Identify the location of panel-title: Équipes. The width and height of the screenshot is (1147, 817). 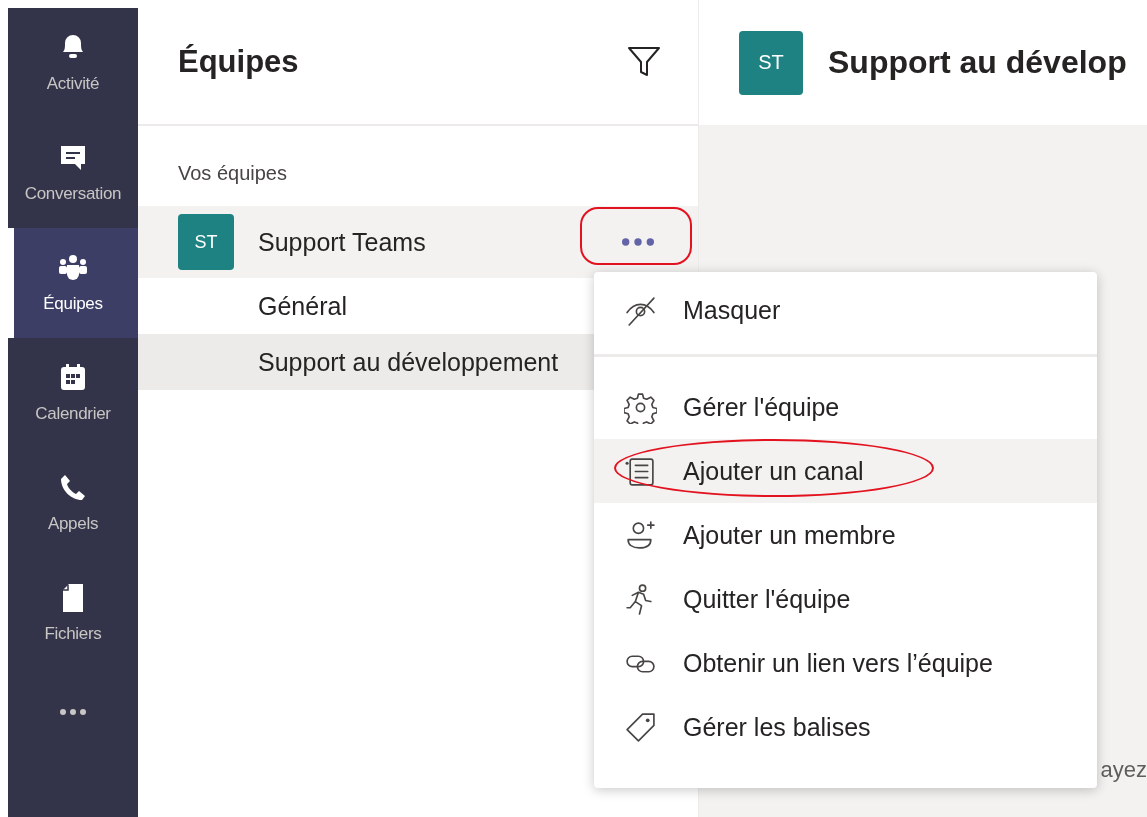
(238, 62).